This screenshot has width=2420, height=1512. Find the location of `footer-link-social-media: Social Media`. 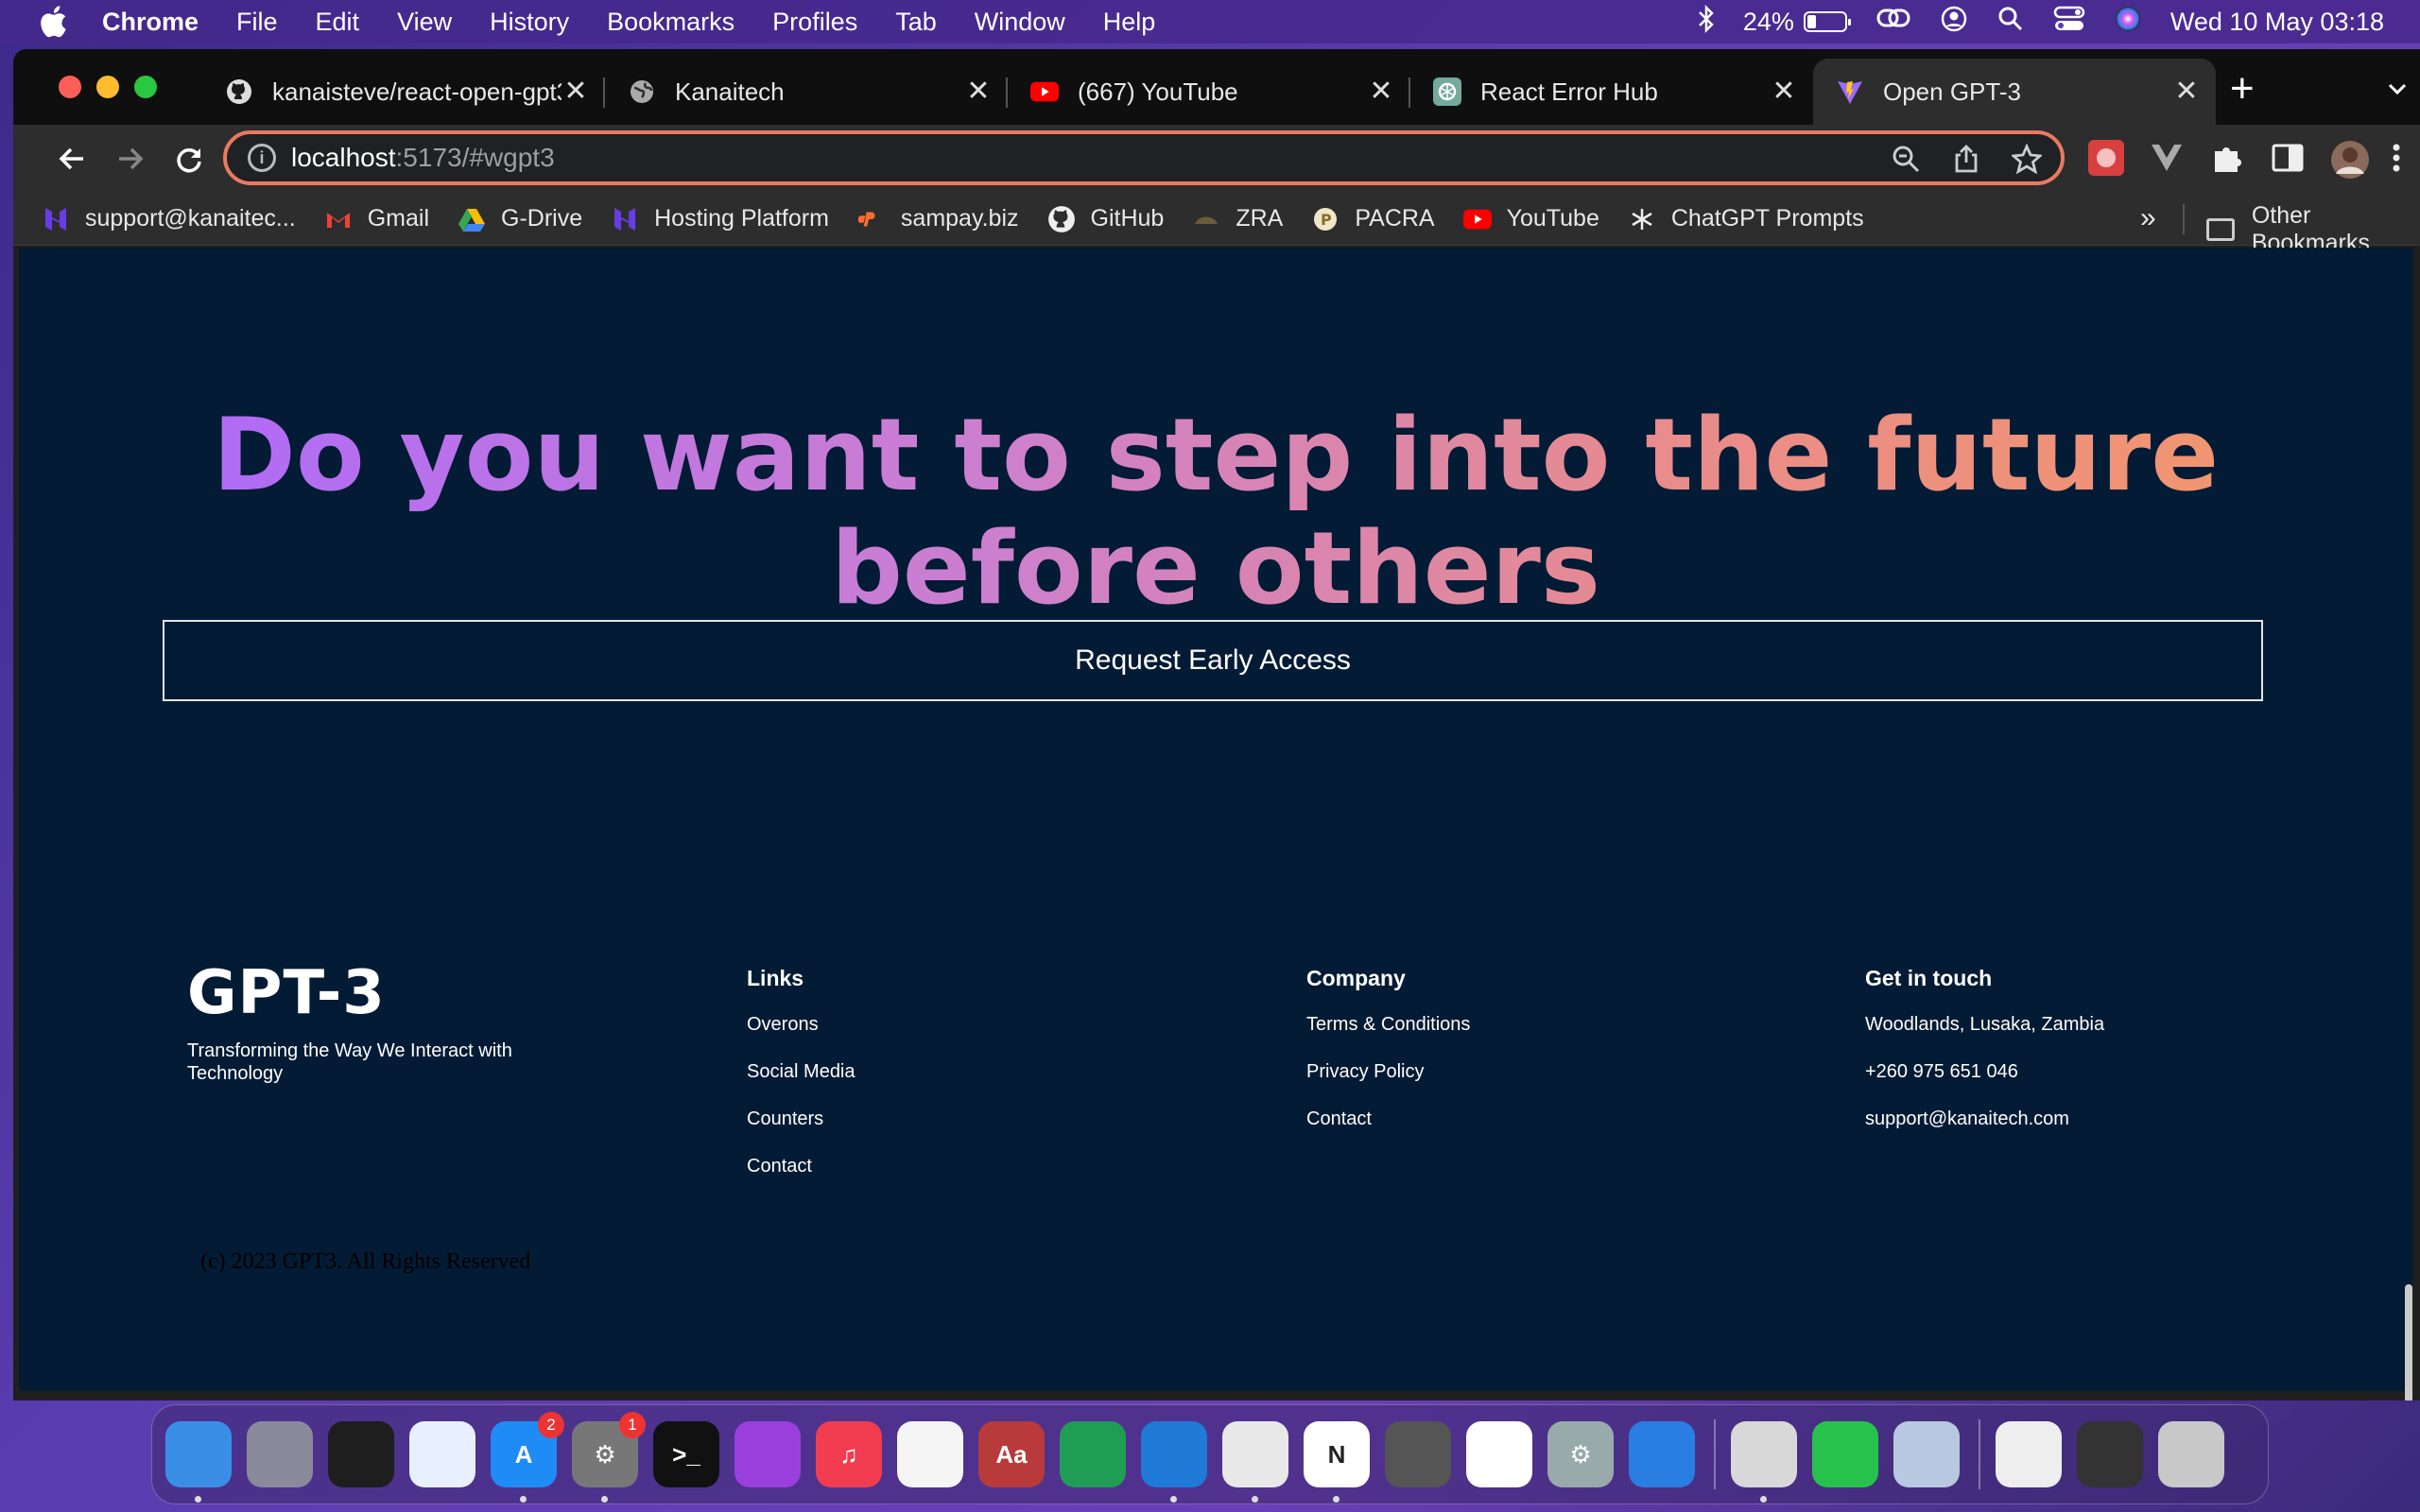

footer-link-social-media: Social Media is located at coordinates (801, 1084).